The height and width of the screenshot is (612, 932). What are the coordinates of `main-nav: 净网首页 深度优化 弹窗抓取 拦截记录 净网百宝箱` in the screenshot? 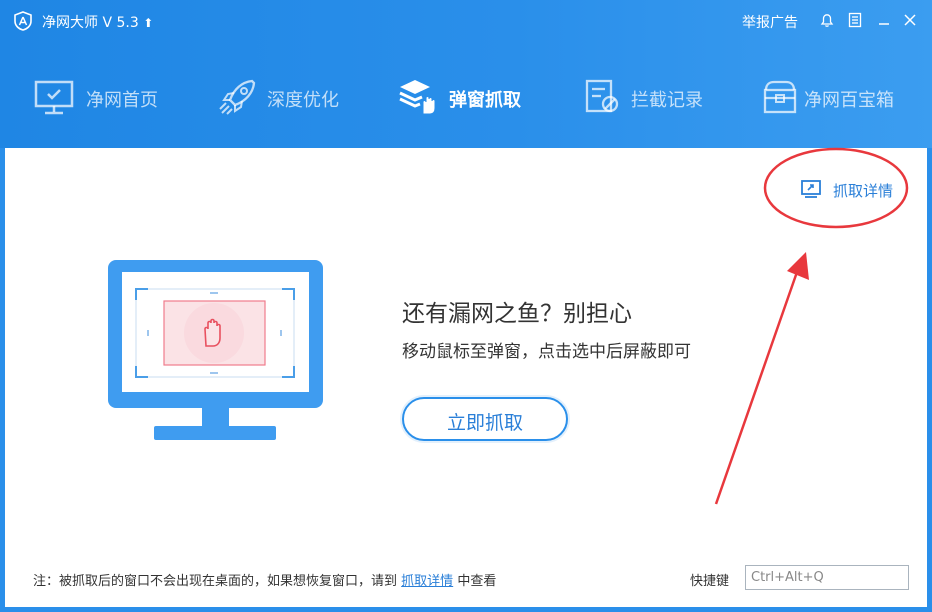 It's located at (466, 98).